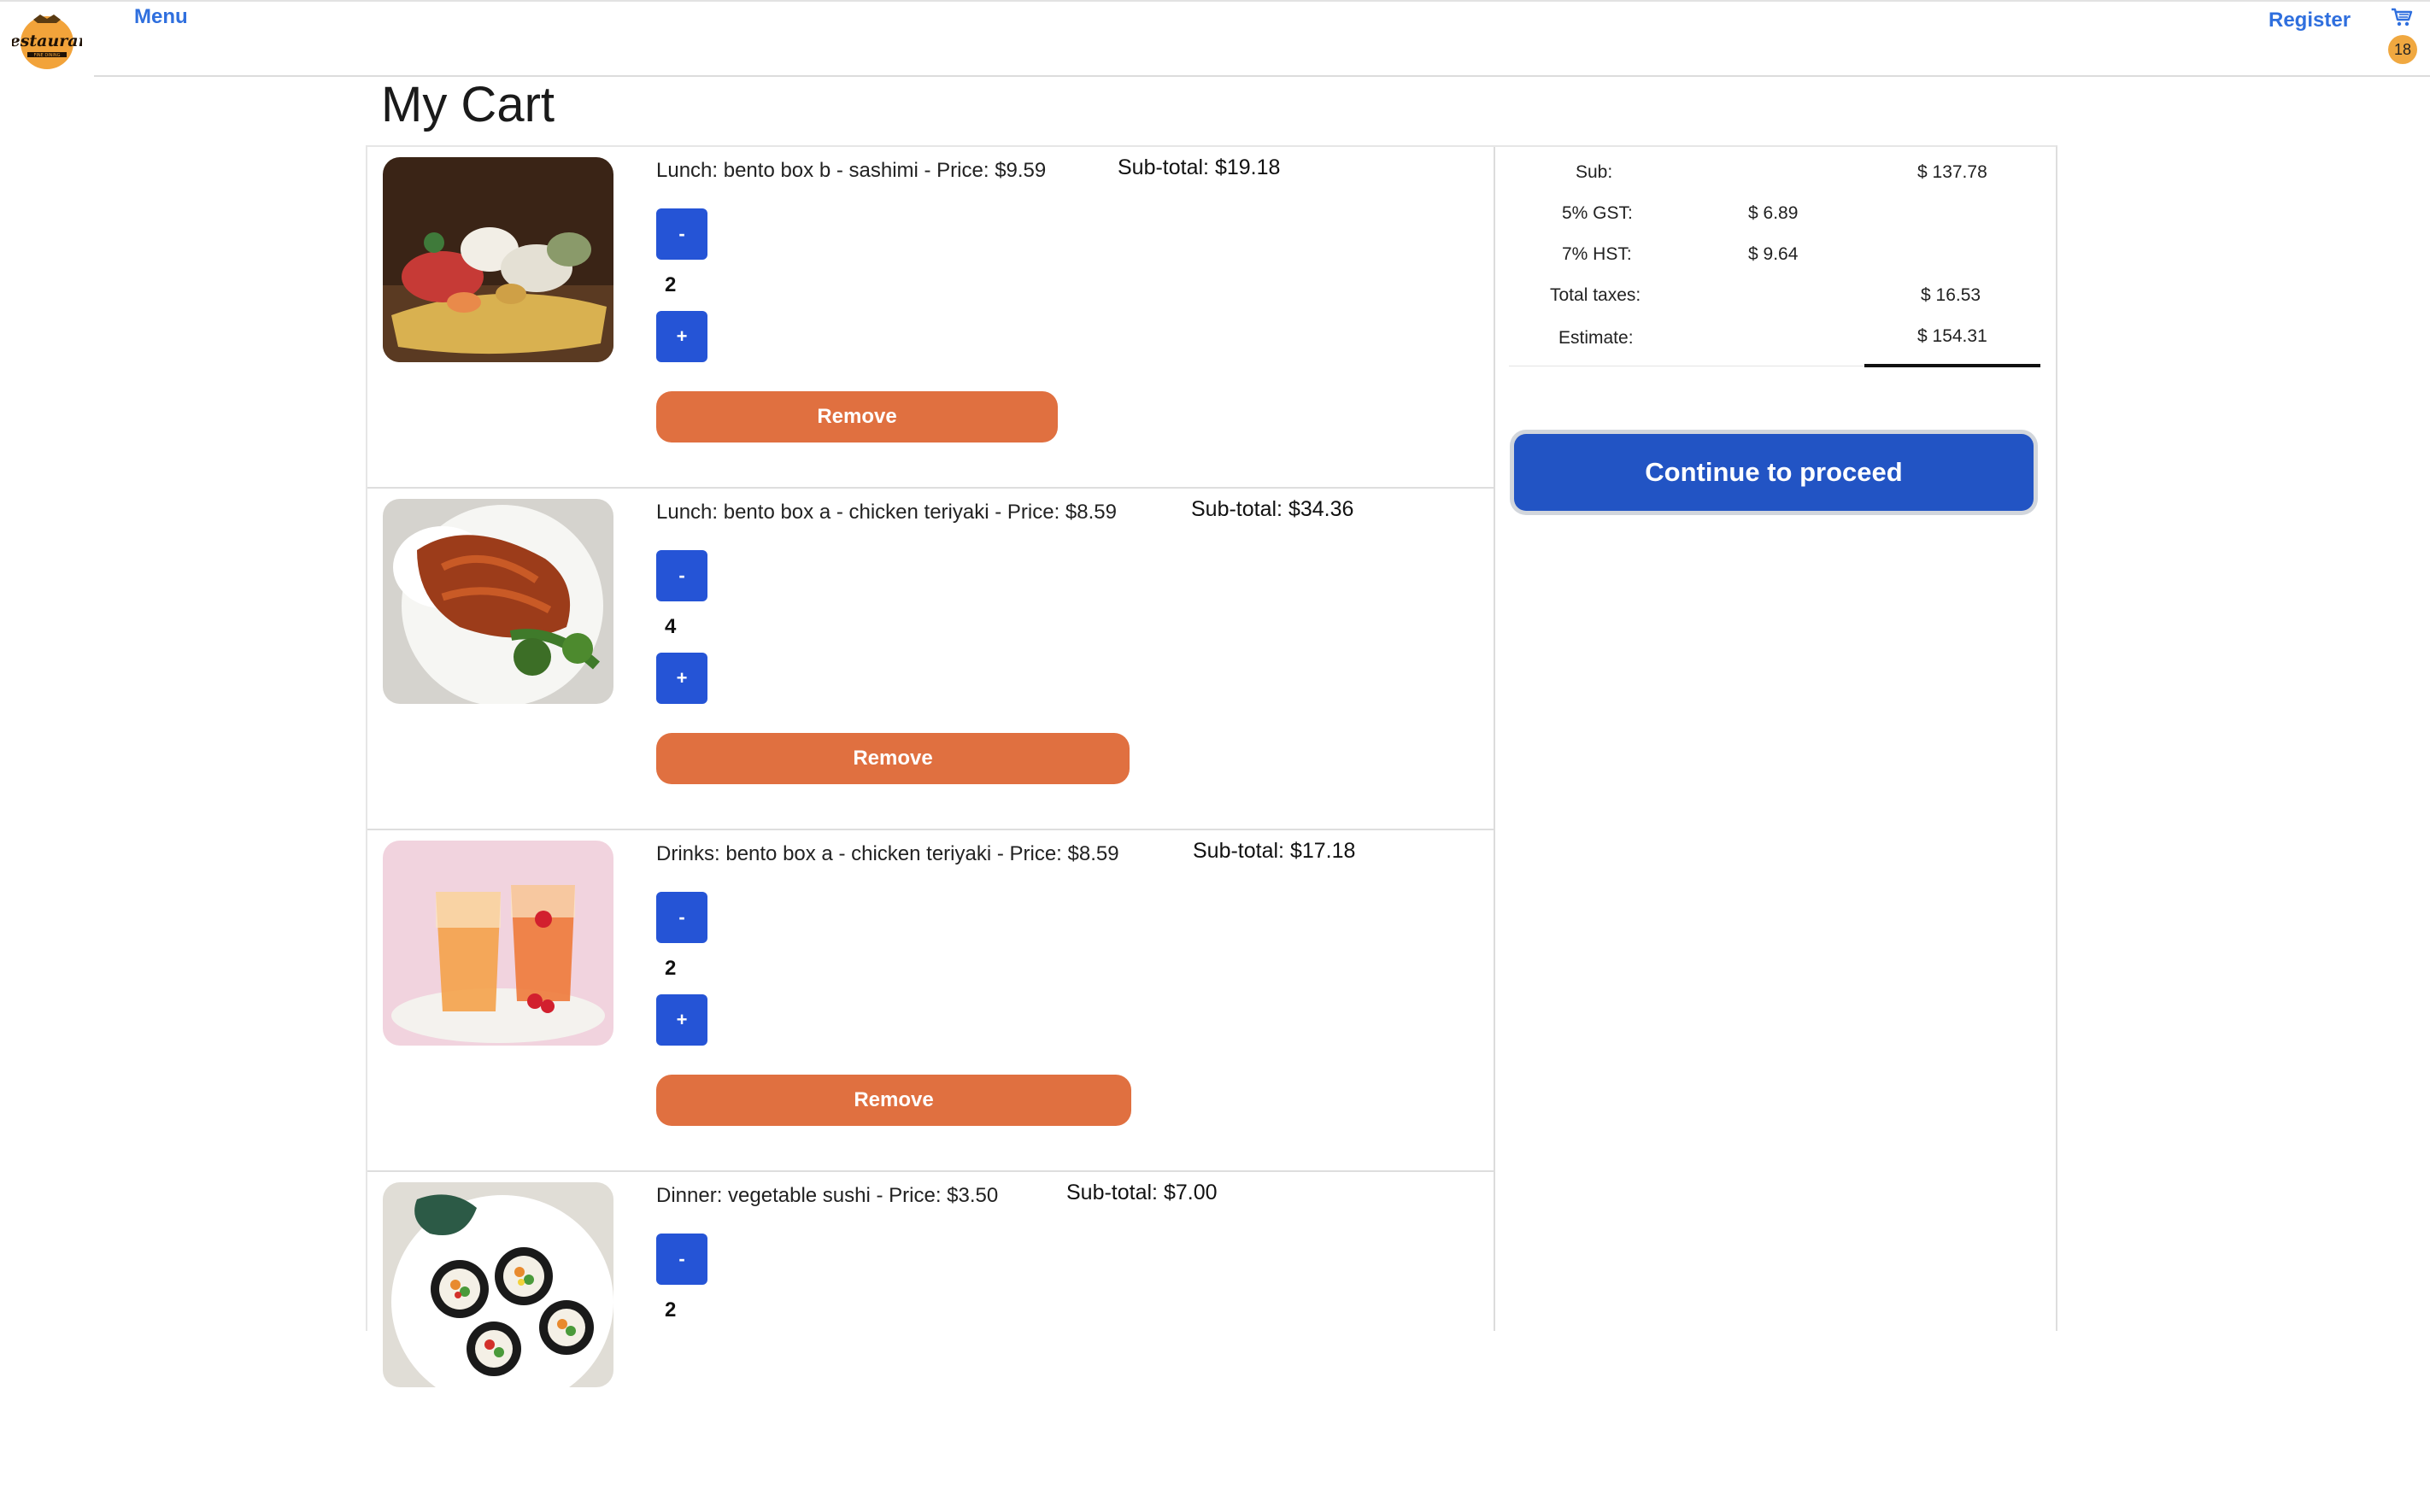 This screenshot has height=1512, width=2430. Describe the element at coordinates (1952, 172) in the screenshot. I see `subtotal-value: $ 137.78` at that location.